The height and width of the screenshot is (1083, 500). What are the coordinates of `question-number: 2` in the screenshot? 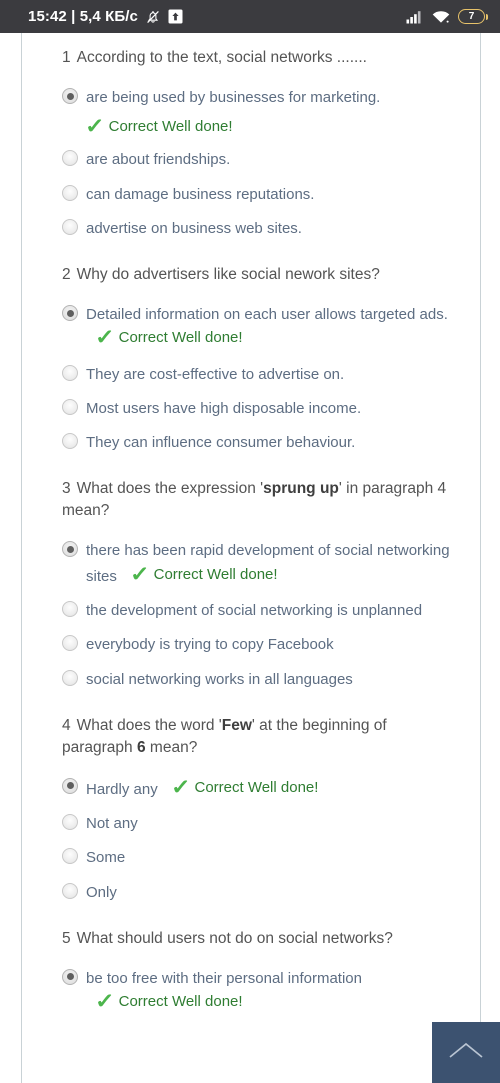 It's located at (66, 274).